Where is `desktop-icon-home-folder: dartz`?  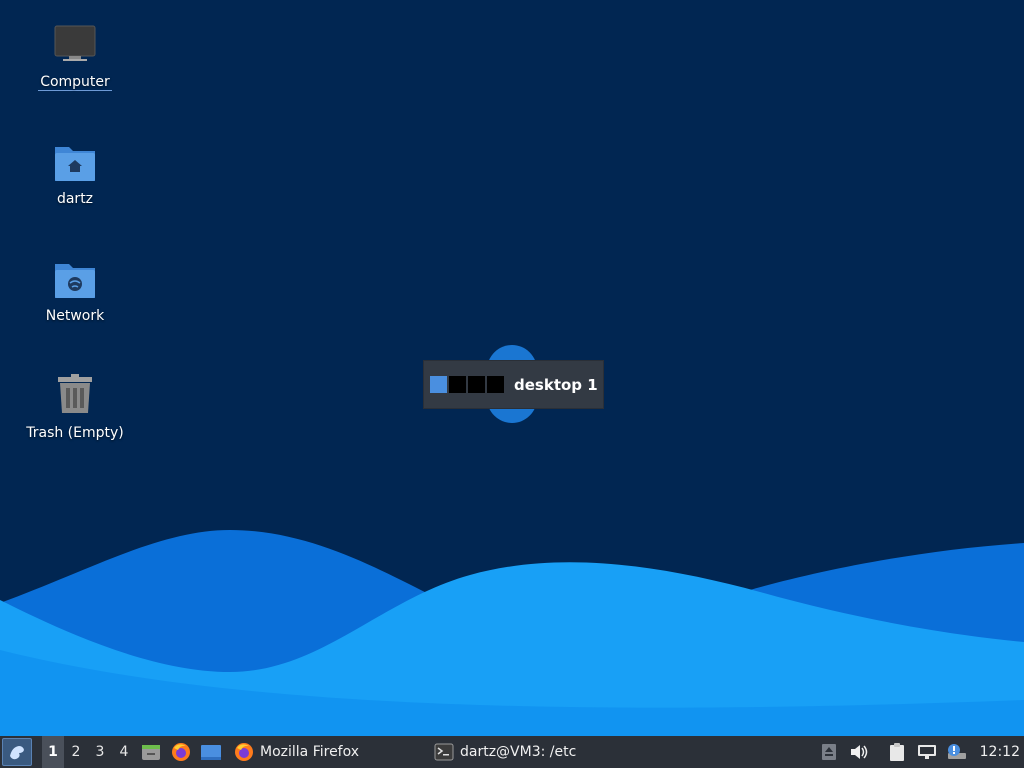
desktop-icon-home-folder: dartz is located at coordinates (75, 173).